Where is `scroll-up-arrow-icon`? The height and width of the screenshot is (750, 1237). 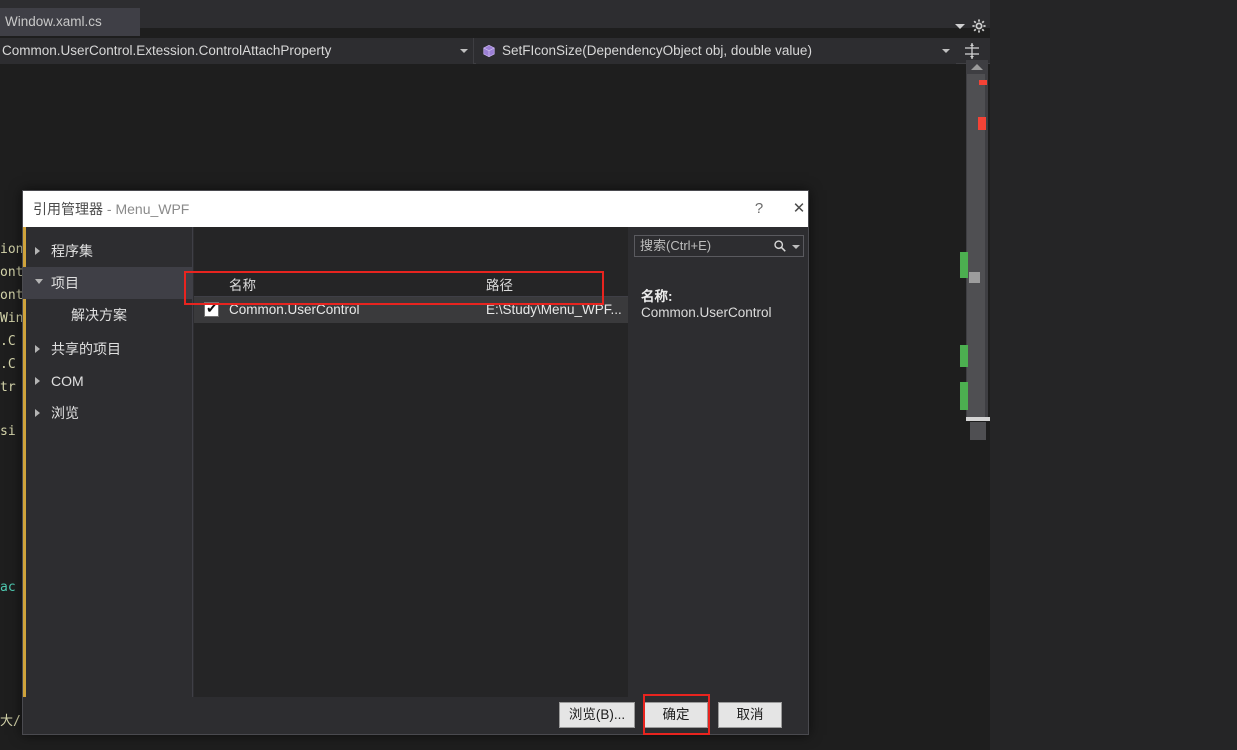
scroll-up-arrow-icon is located at coordinates (977, 67).